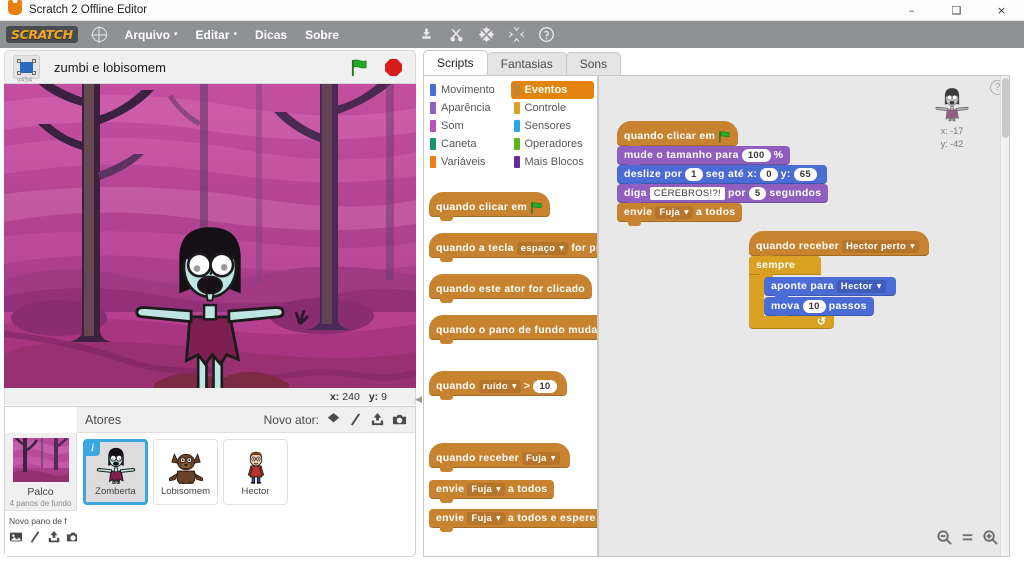  Describe the element at coordinates (593, 63) in the screenshot. I see `tab-sons: Sons` at that location.